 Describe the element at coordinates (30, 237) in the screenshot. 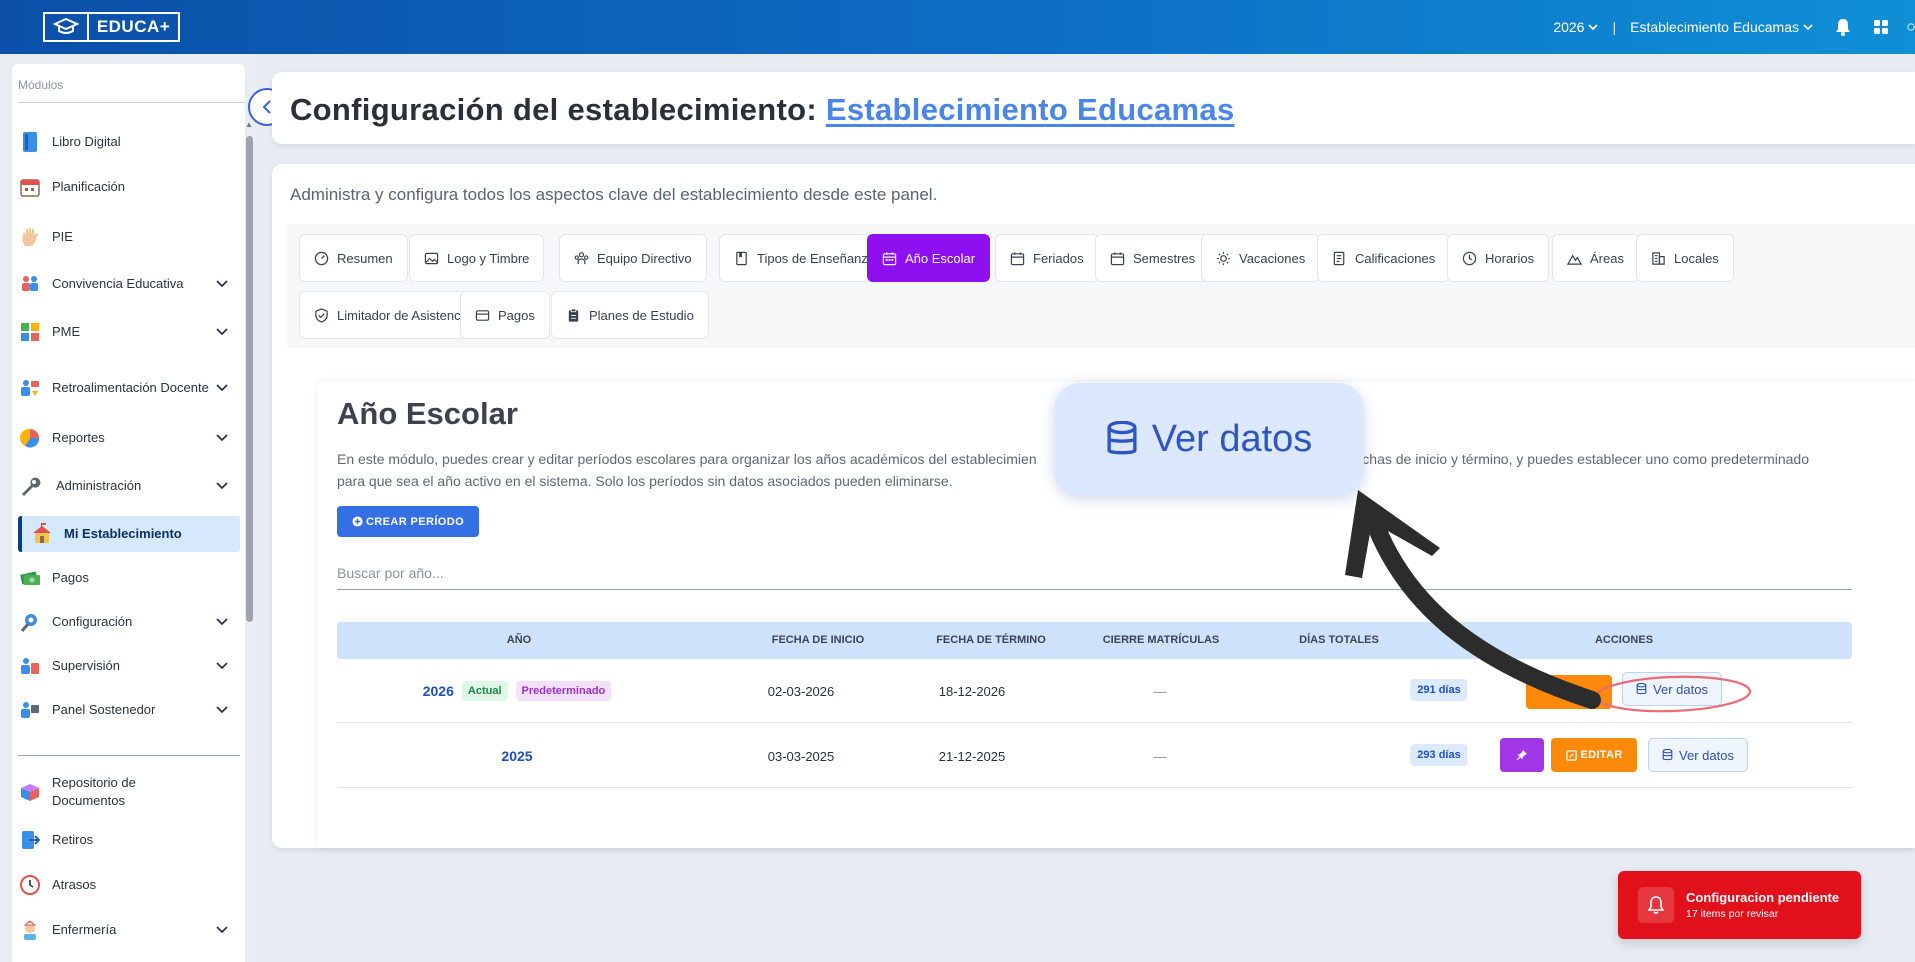

I see `hand-icon` at that location.